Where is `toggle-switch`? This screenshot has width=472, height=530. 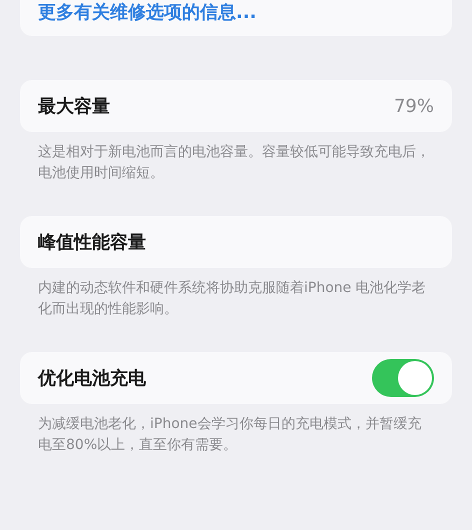 toggle-switch is located at coordinates (403, 378).